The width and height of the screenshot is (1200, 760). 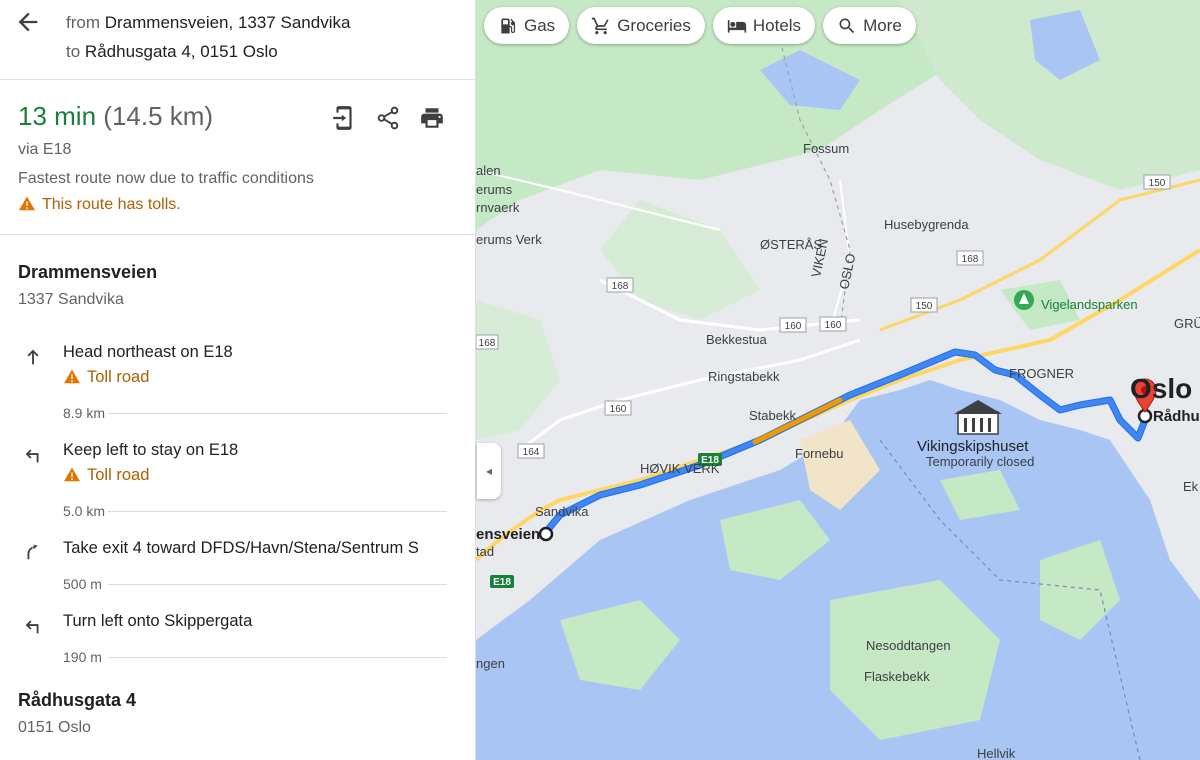 I want to click on map-label: Ek, so click(x=1191, y=486).